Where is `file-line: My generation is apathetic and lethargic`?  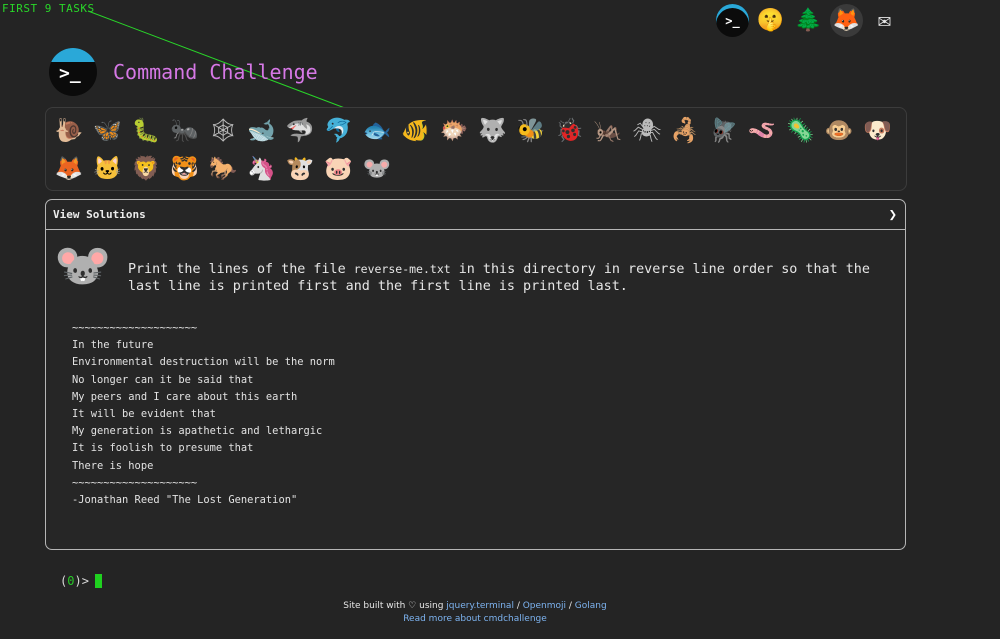
file-line: My generation is apathetic and lethargic is located at coordinates (197, 431).